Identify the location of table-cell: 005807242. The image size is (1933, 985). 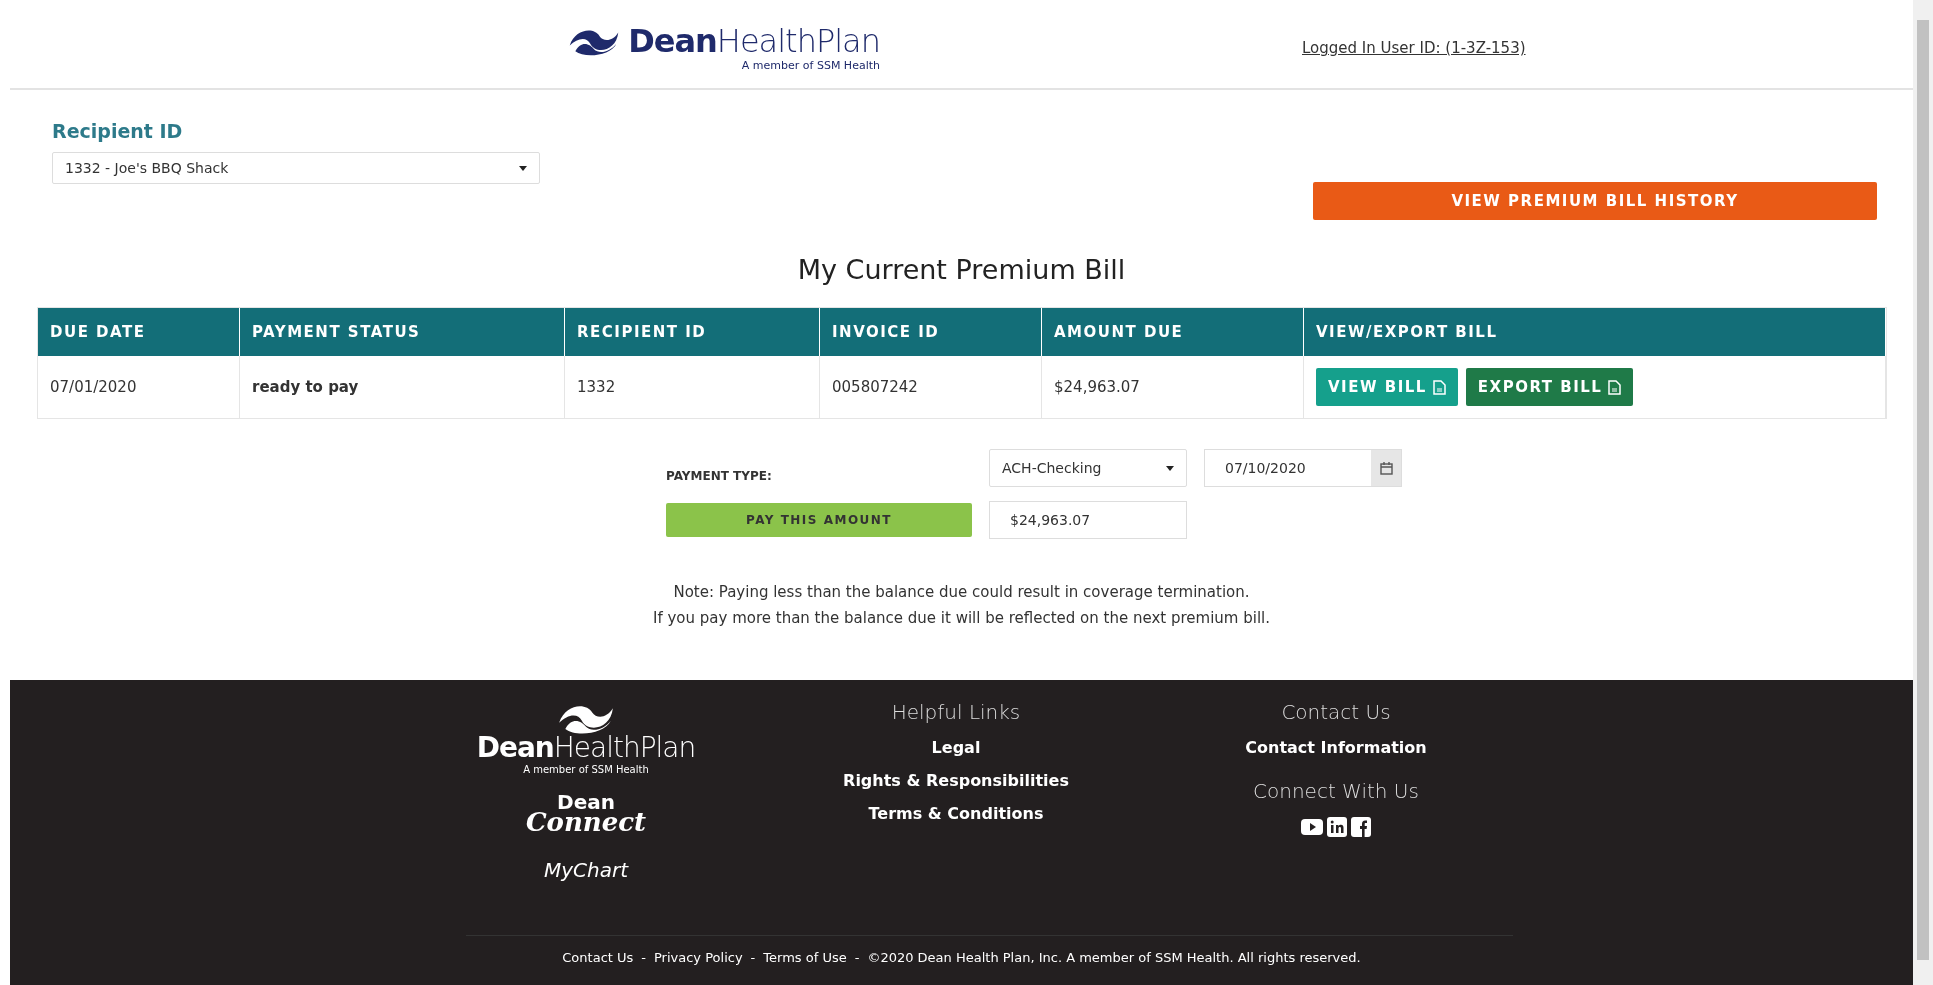
(931, 387).